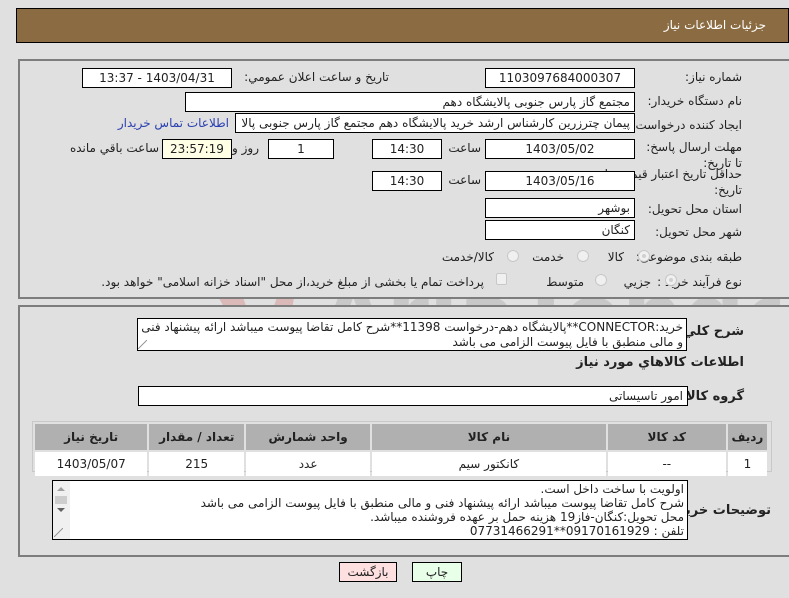  I want to click on goods-group-label: گروه کالا:, so click(712, 396).